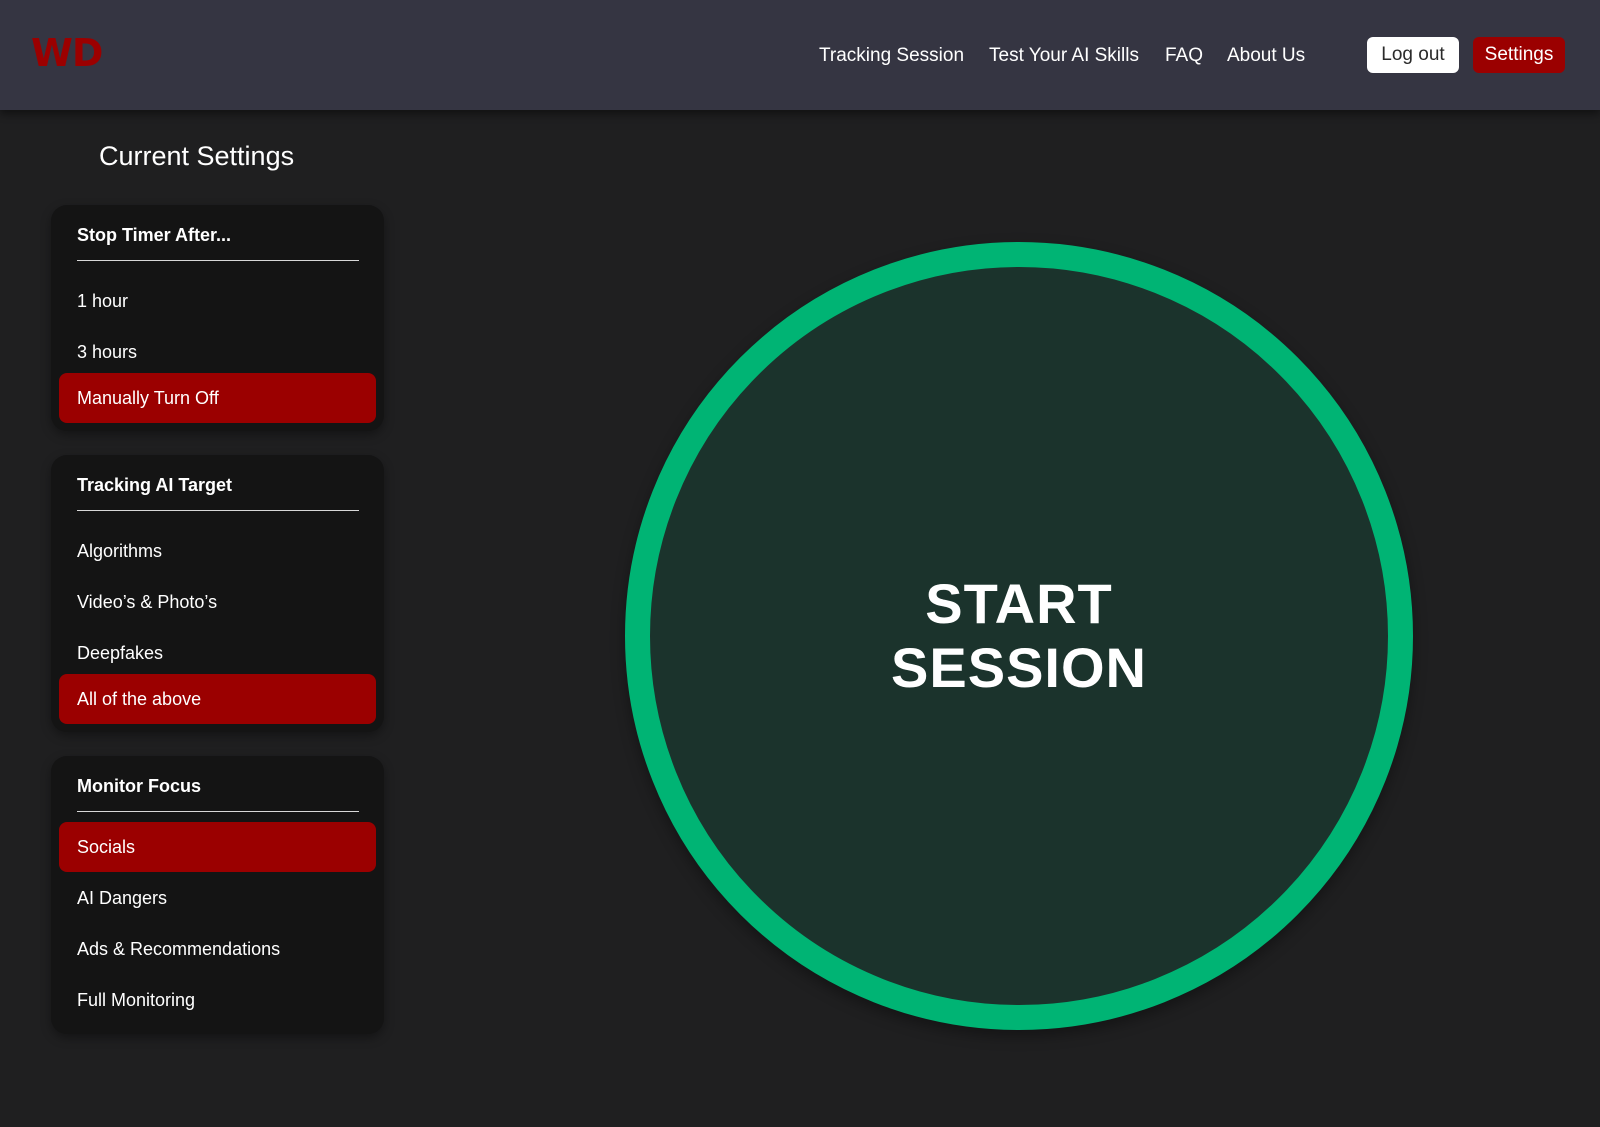 Image resolution: width=1600 pixels, height=1127 pixels. I want to click on option-all-of-the-above: All of the above, so click(217, 699).